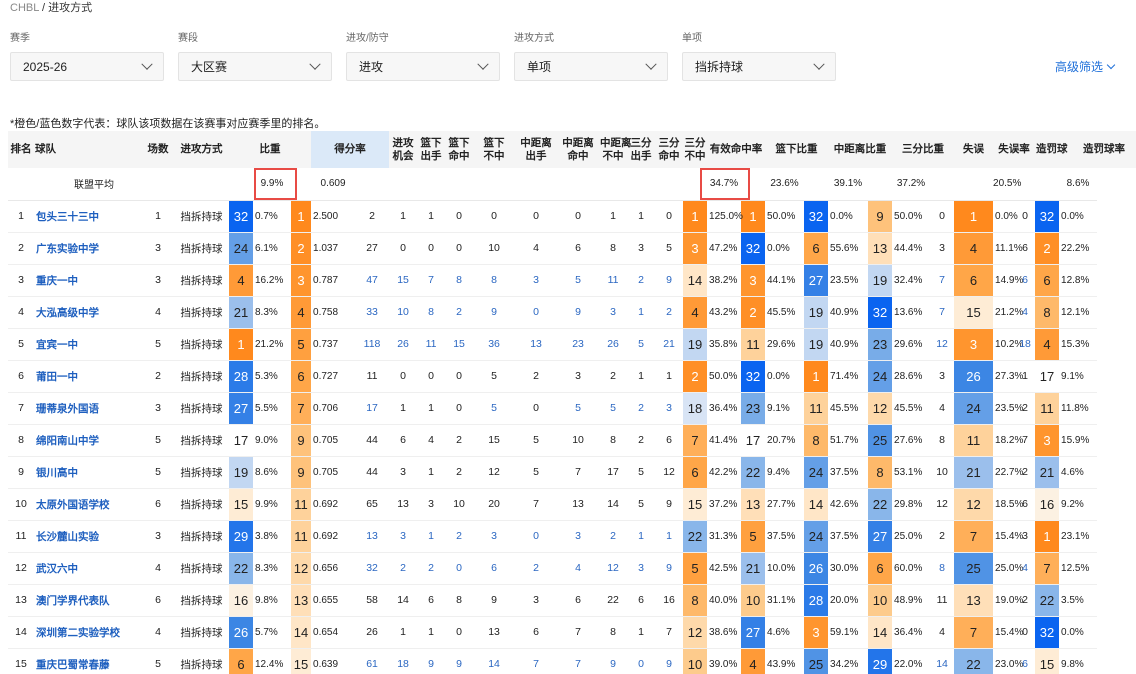 This screenshot has height=674, width=1136. I want to click on season-select: 2025-26, so click(87, 66).